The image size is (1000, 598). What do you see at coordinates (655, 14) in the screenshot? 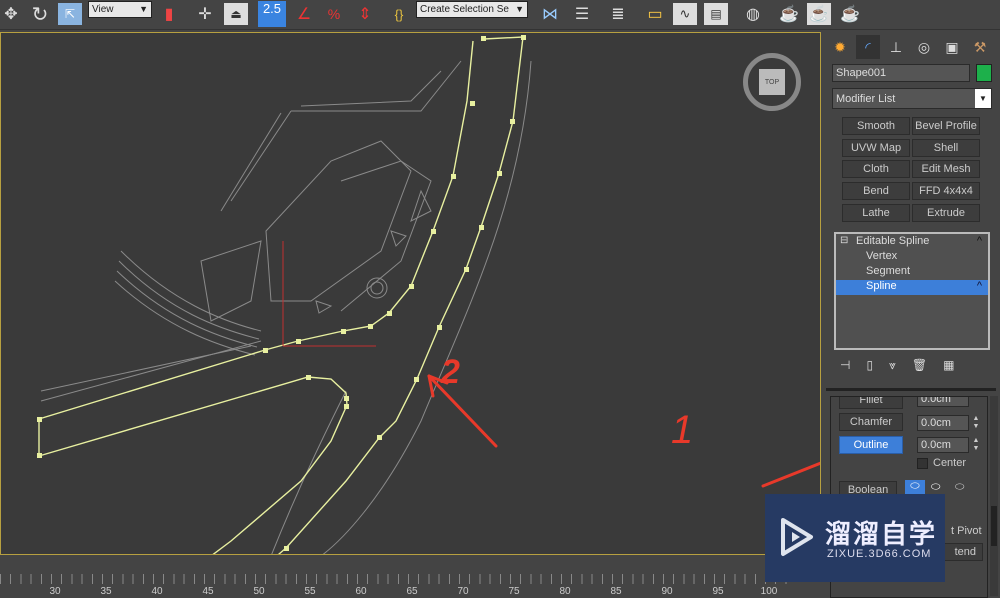
I see `scene-explorer-icon: ▭` at bounding box center [655, 14].